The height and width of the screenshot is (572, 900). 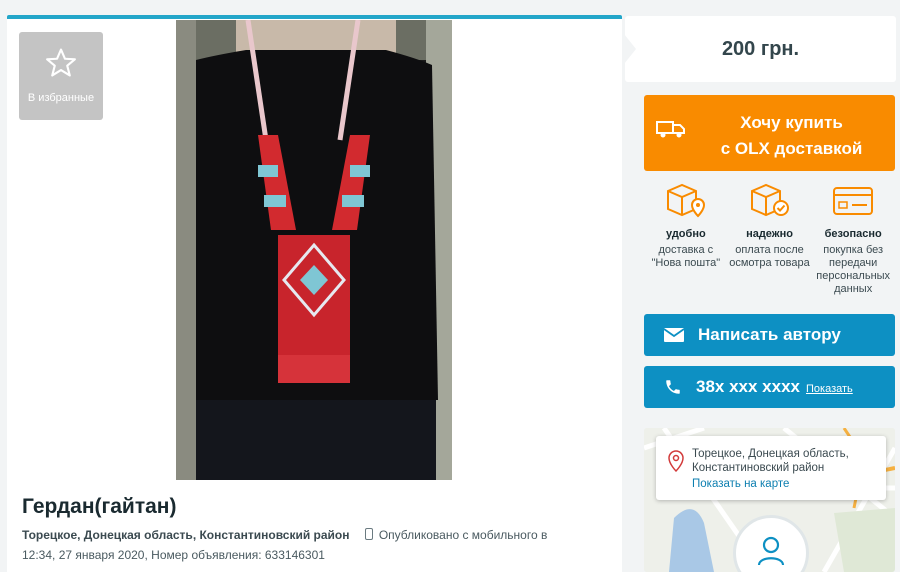 What do you see at coordinates (769, 234) in the screenshot?
I see `feature-head: надежно` at bounding box center [769, 234].